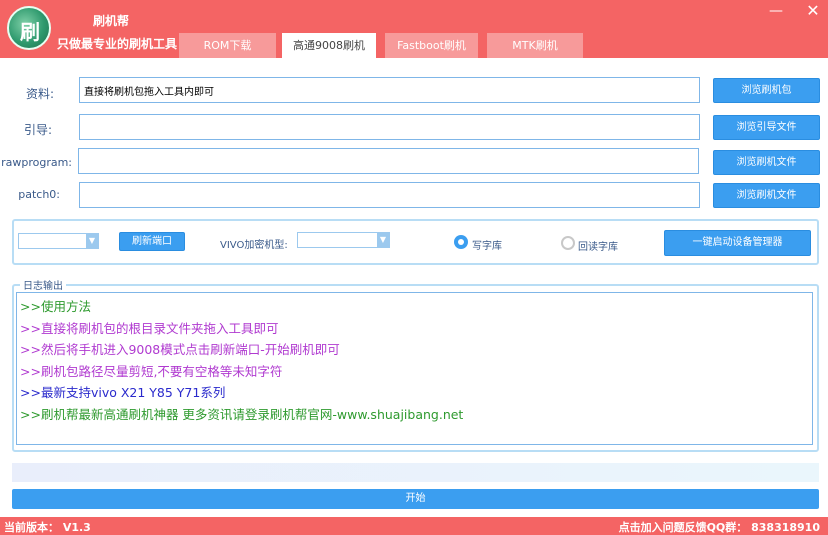 This screenshot has width=828, height=535. I want to click on row-label-data: 资料:, so click(39, 94).